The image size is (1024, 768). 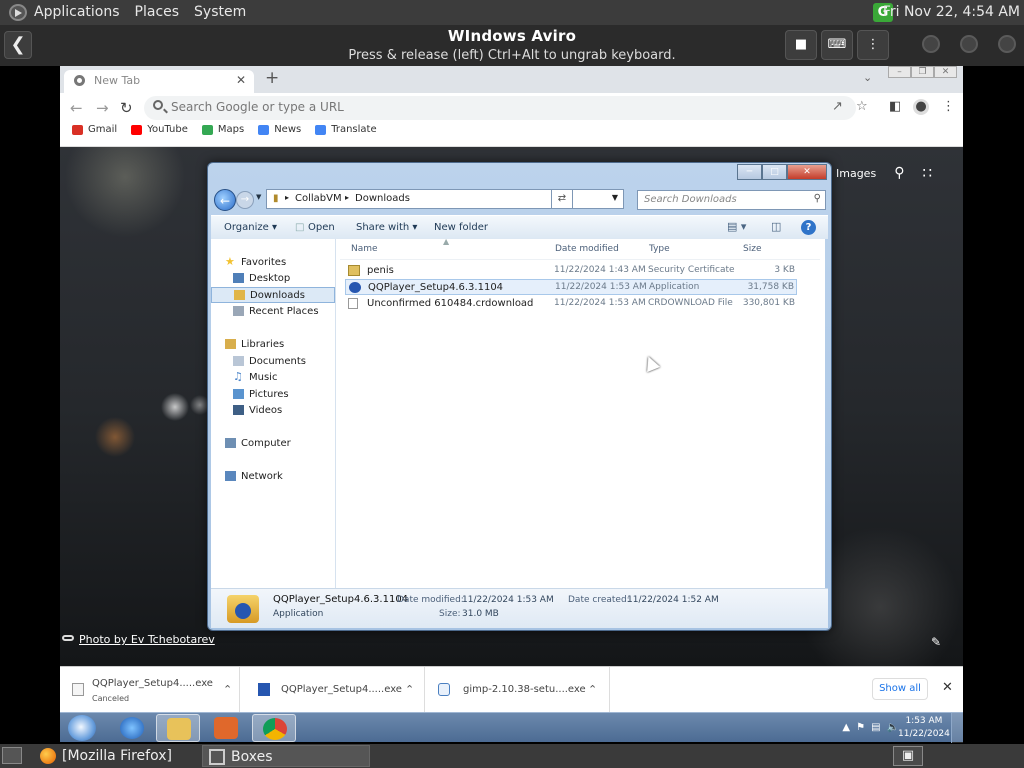 I want to click on header-divider, so click(x=580, y=259).